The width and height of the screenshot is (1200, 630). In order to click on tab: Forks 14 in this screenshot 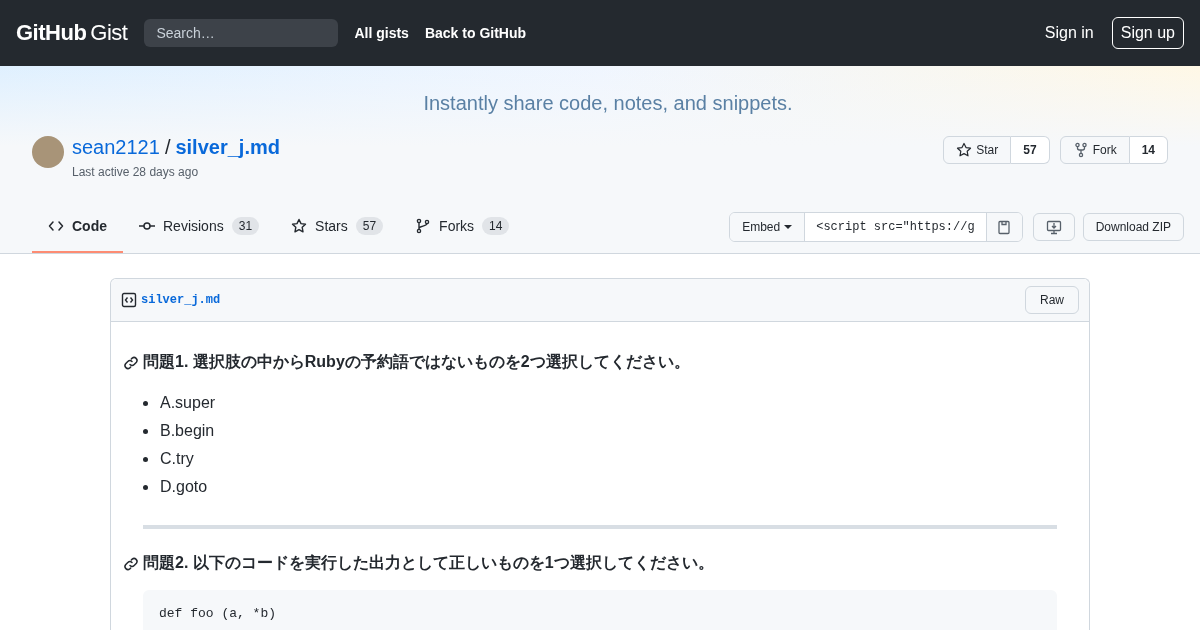, I will do `click(462, 227)`.